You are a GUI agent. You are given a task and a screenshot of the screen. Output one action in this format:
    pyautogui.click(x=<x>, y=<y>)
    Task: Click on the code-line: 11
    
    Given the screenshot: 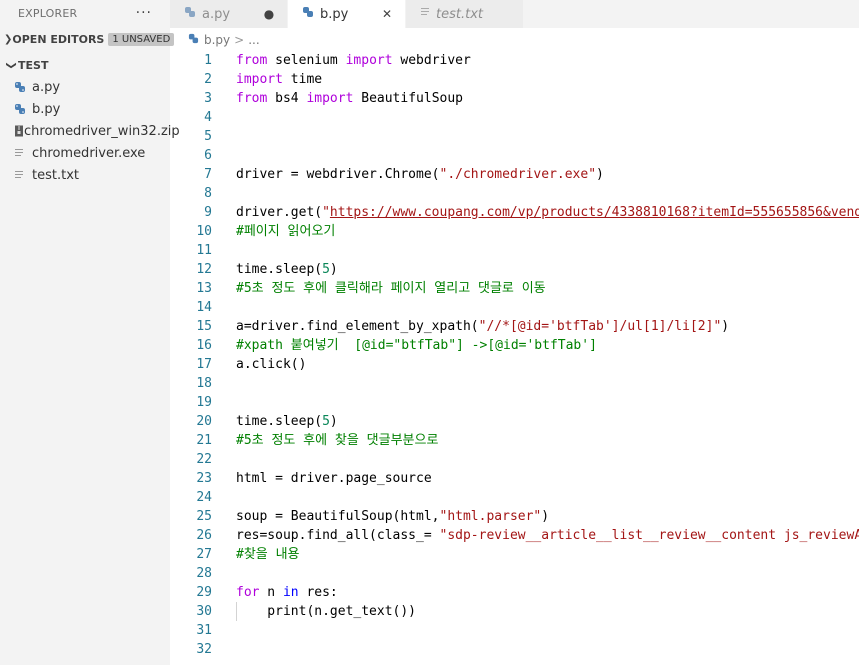 What is the action you would take?
    pyautogui.click(x=514, y=250)
    